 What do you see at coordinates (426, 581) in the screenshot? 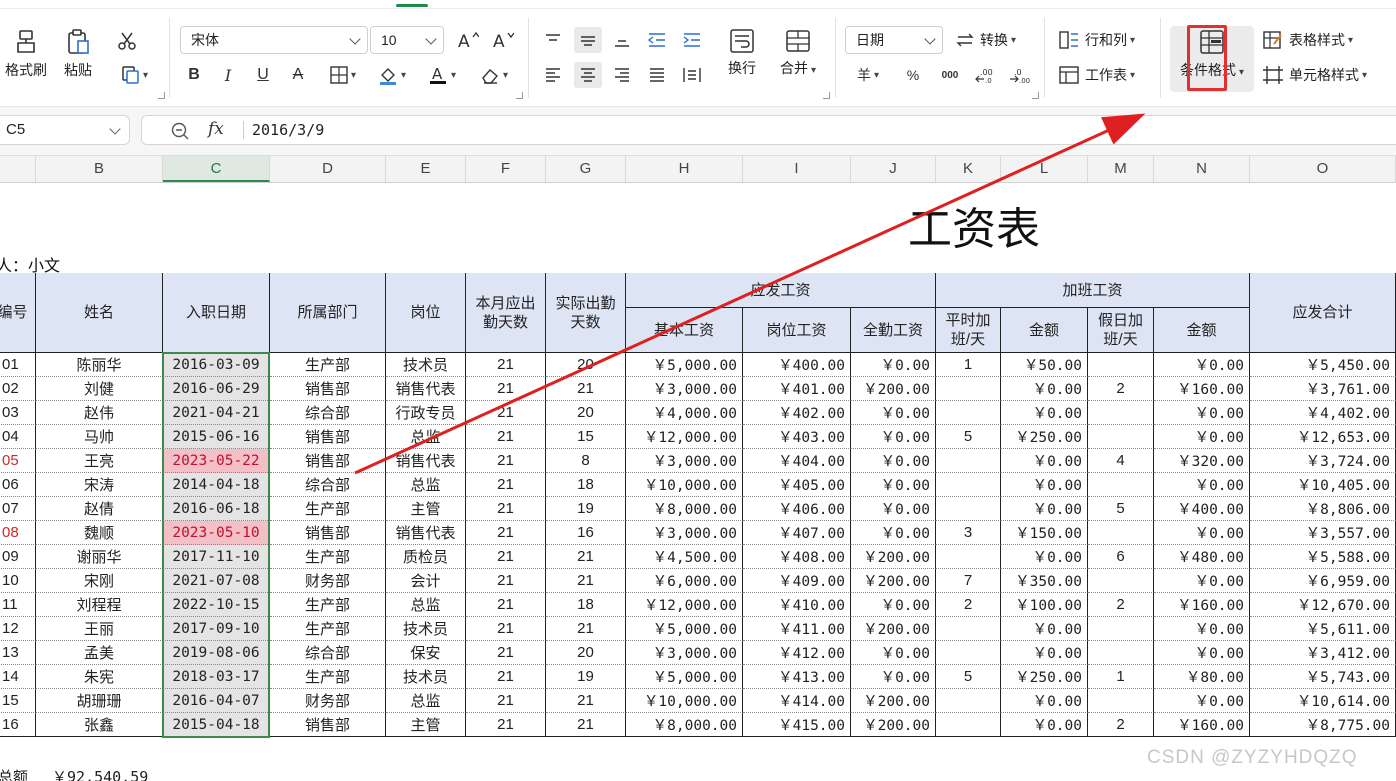
I see `row-post: 会计` at bounding box center [426, 581].